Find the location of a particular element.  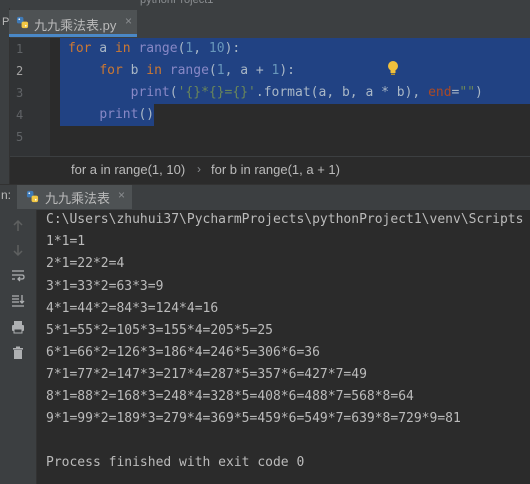

line-number: 3 is located at coordinates (20, 93).